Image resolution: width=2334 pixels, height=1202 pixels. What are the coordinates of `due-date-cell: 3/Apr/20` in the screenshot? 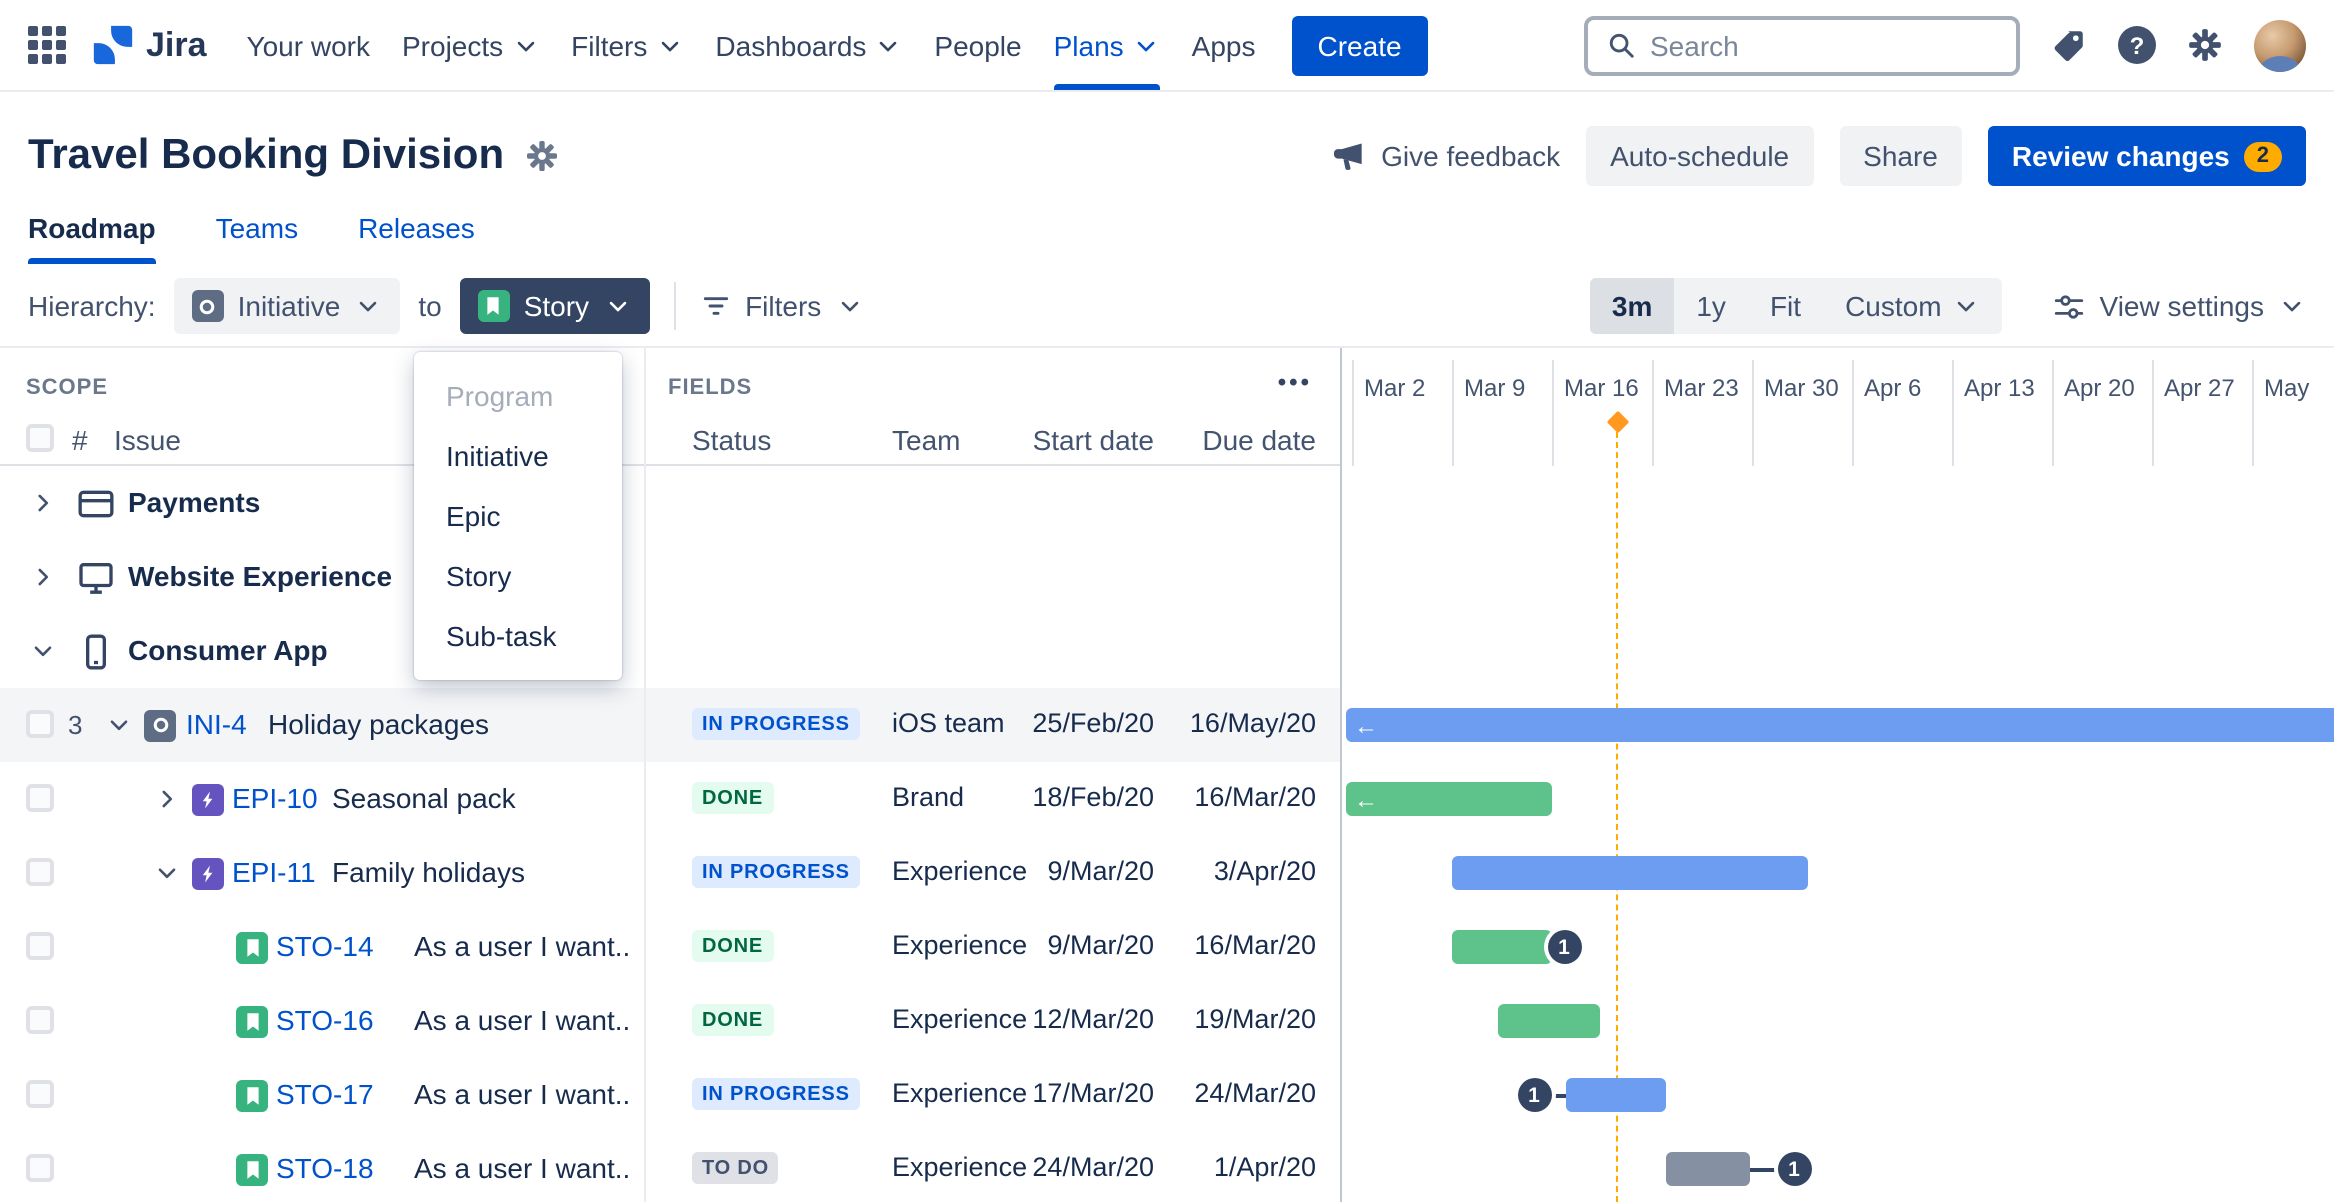 It's located at (1236, 871).